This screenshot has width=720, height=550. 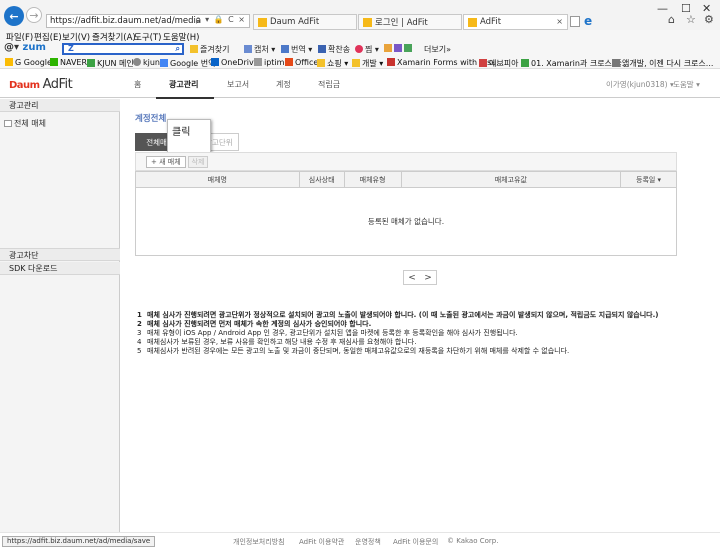 I want to click on toolbar-label: 번역 ▾, so click(x=302, y=49).